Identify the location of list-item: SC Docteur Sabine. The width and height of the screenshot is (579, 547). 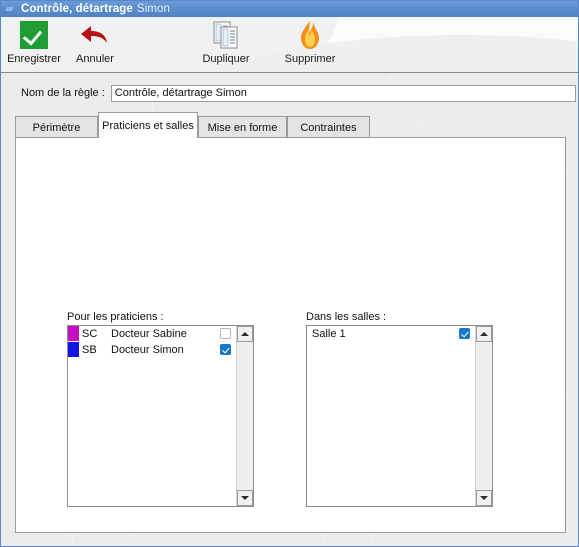
(152, 334).